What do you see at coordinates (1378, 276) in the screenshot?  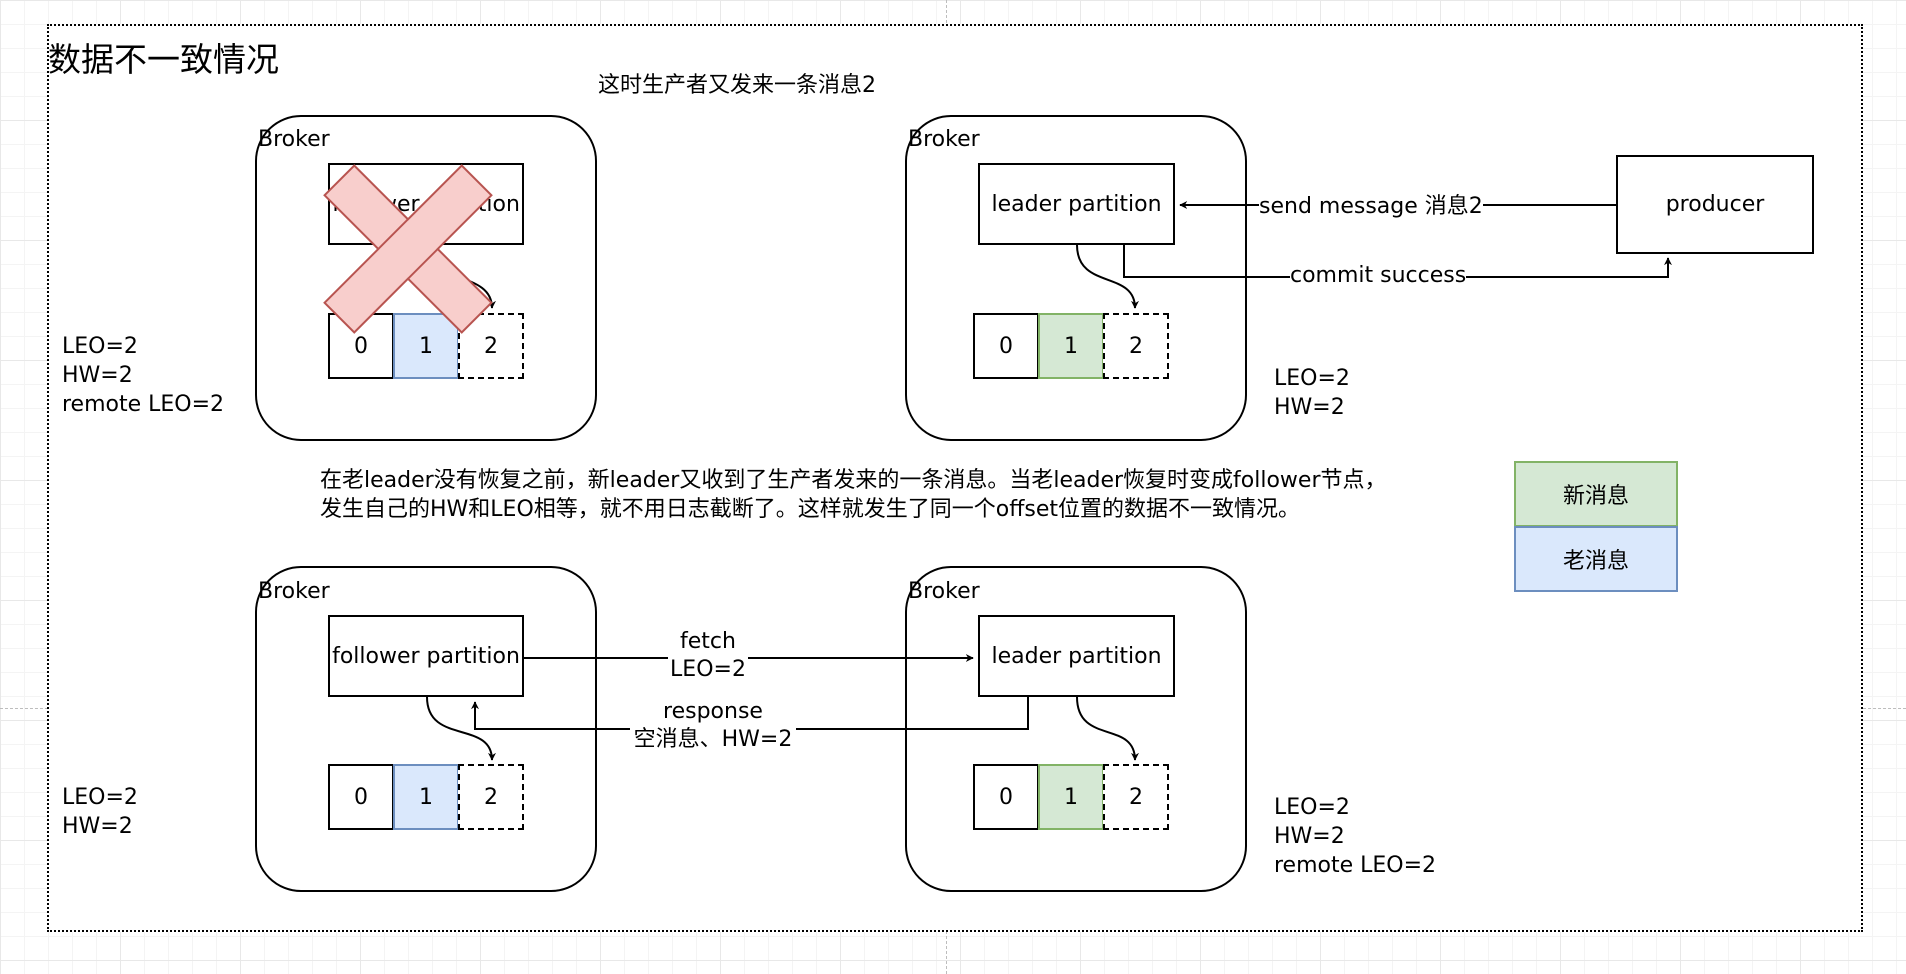 I see `commit-success-label: commit success` at bounding box center [1378, 276].